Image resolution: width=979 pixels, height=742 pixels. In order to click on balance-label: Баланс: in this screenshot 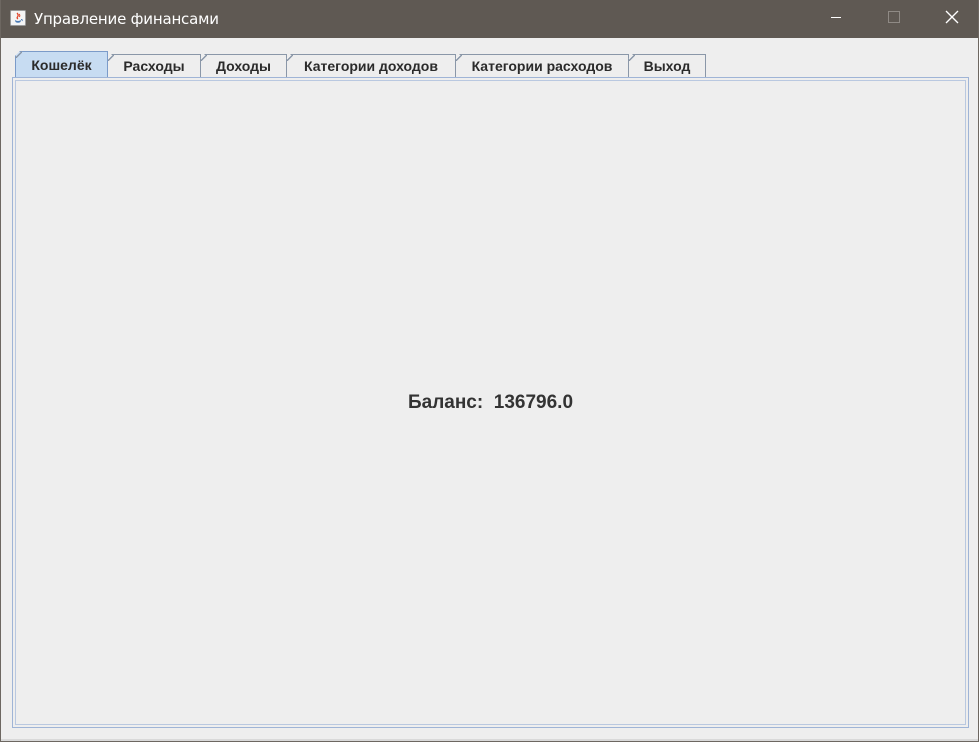, I will do `click(445, 402)`.